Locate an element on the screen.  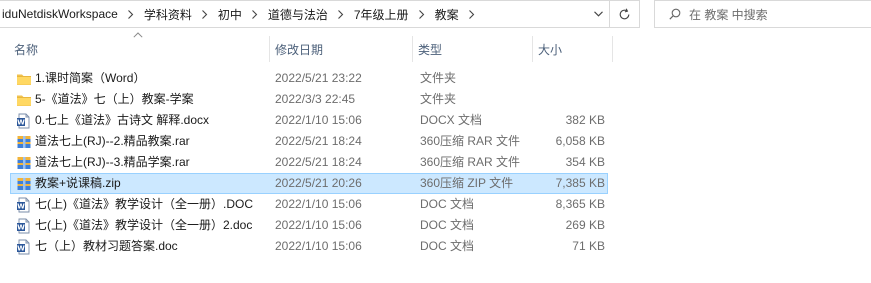
refresh-icon is located at coordinates (624, 13).